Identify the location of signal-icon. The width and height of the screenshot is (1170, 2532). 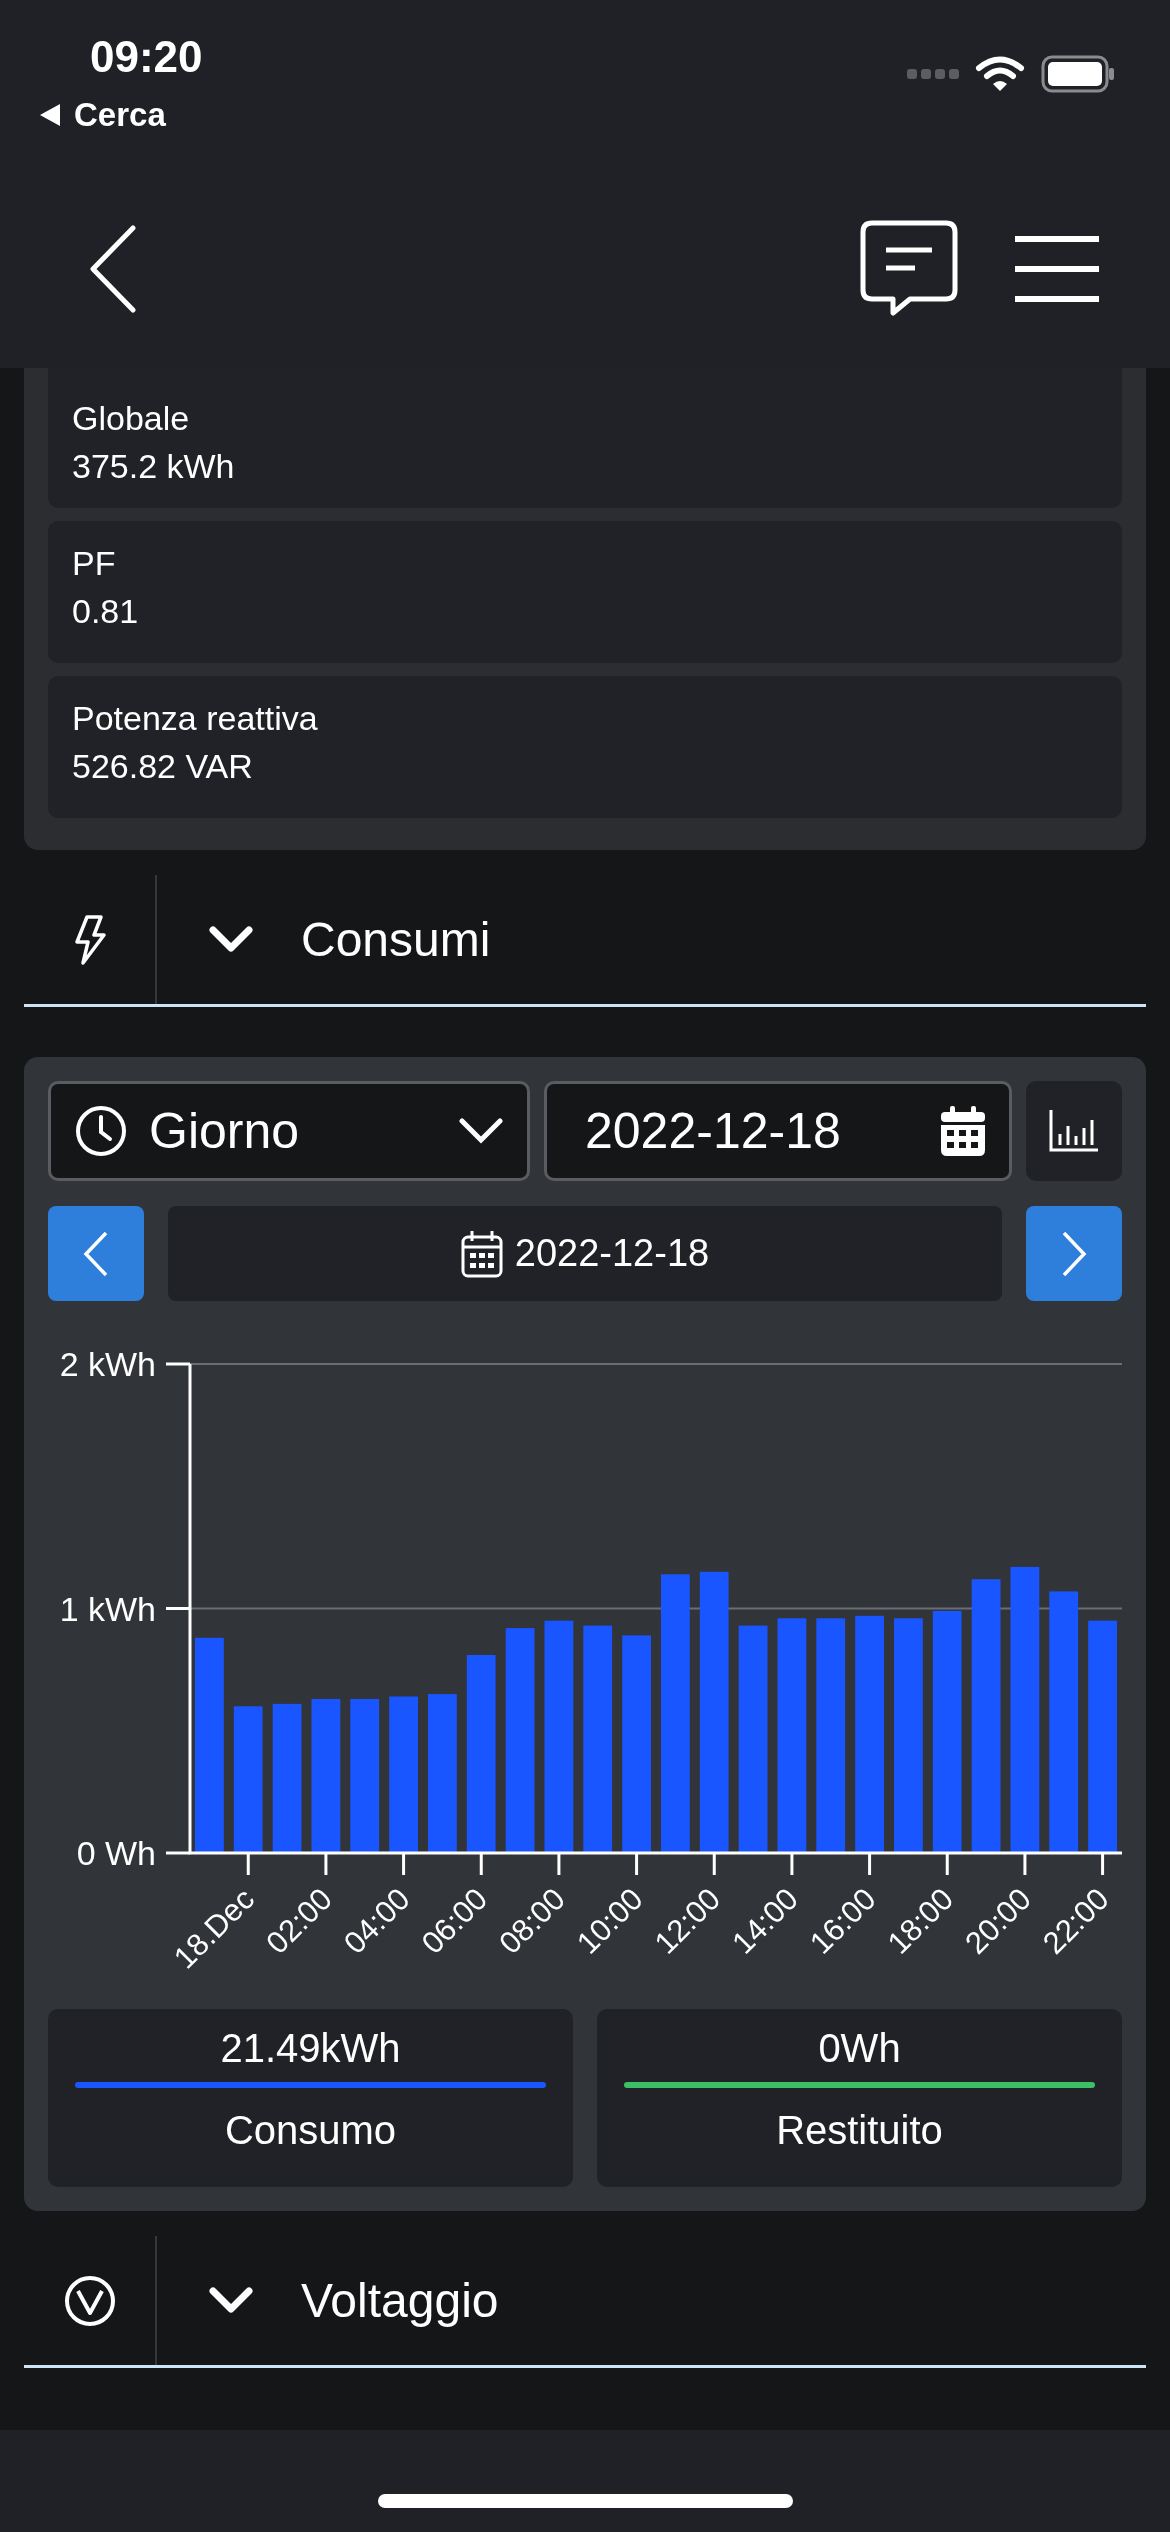
(933, 74).